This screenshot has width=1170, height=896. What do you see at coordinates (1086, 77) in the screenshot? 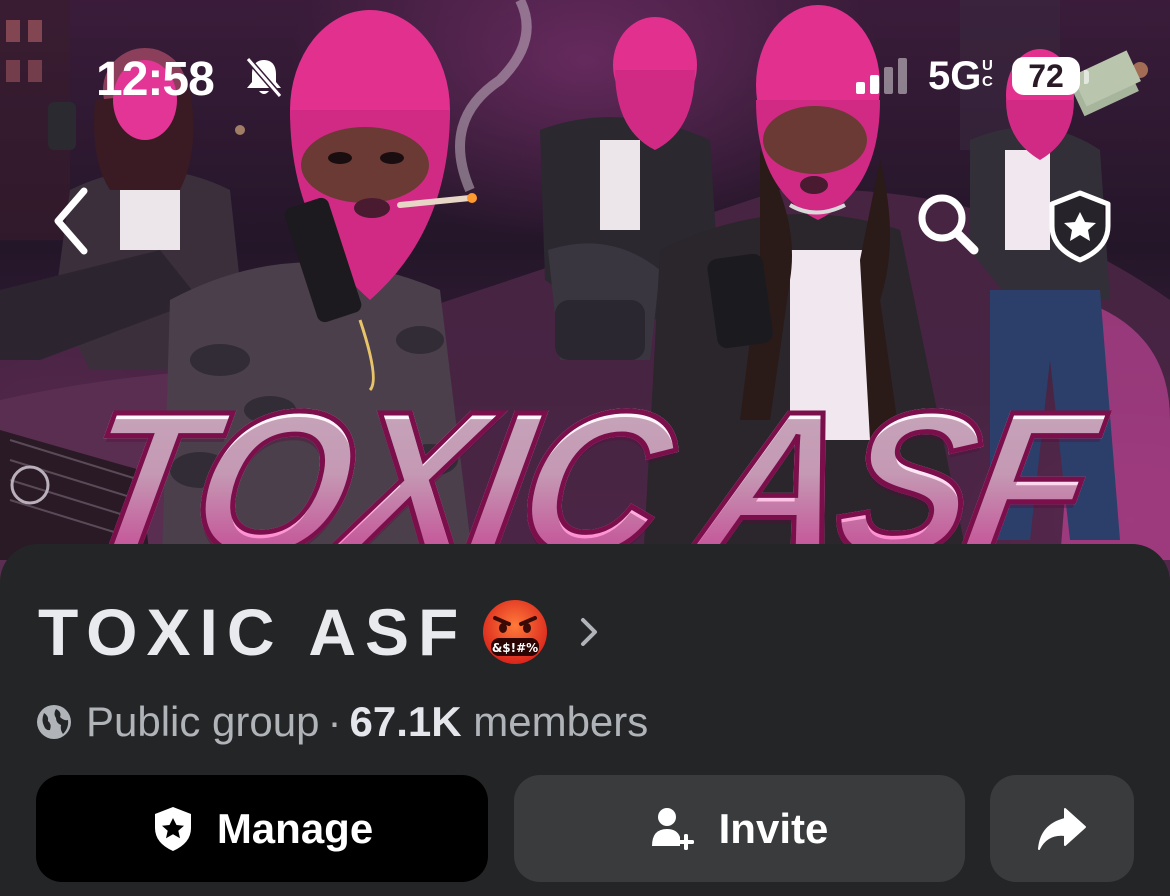
I see `battery-tip` at bounding box center [1086, 77].